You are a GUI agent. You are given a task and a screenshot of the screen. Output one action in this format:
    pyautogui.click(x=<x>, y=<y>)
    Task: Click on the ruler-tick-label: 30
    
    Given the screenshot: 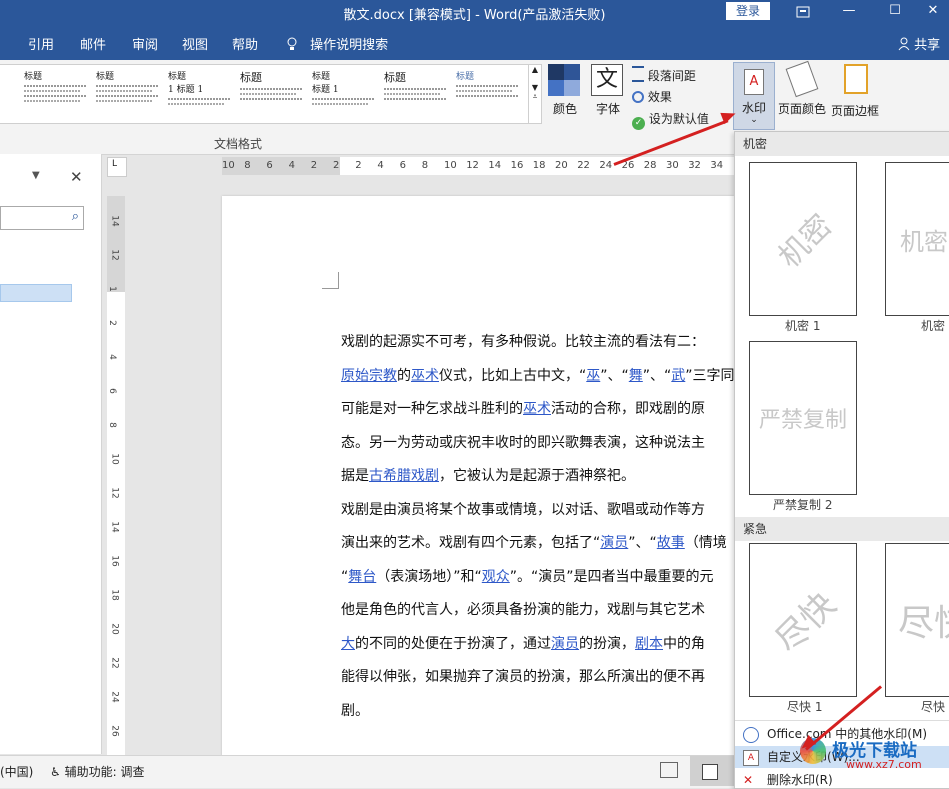 What is the action you would take?
    pyautogui.click(x=672, y=165)
    